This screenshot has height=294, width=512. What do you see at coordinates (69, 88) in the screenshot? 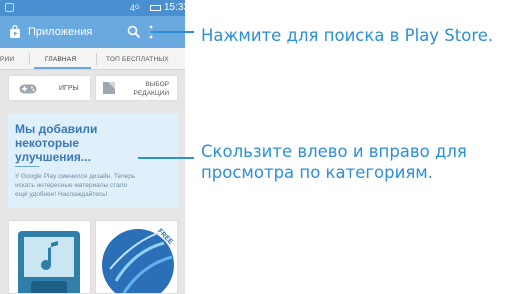
I see `games-label: ИГРЫ` at bounding box center [69, 88].